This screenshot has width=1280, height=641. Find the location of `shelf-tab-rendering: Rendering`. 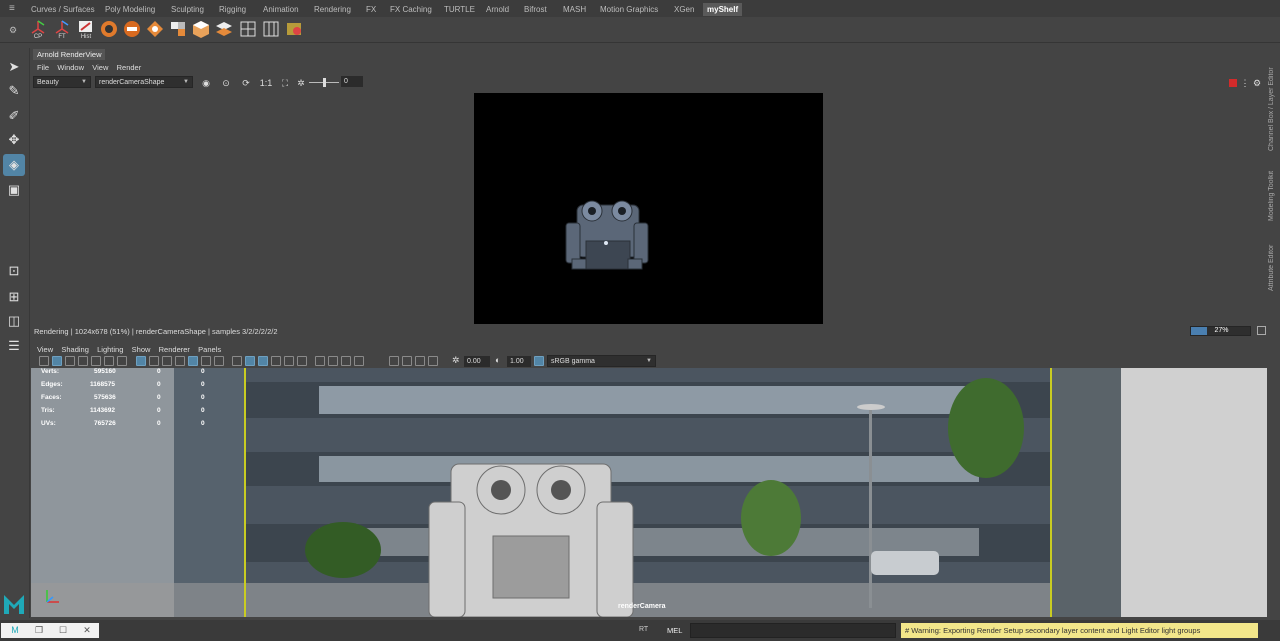

shelf-tab-rendering: Rendering is located at coordinates (332, 9).